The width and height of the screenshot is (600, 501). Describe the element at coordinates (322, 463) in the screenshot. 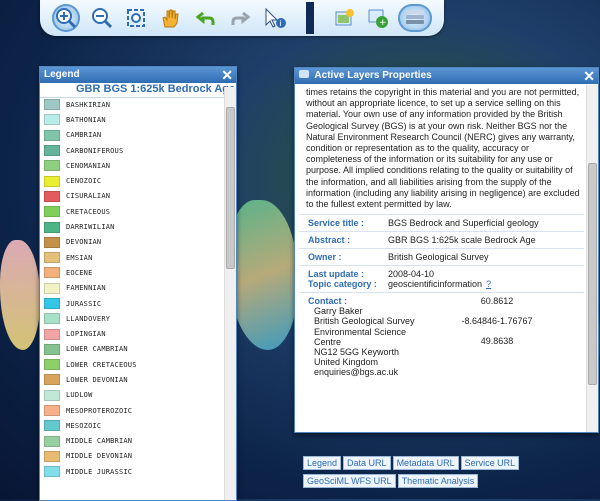

I see `link-button: Legend` at that location.